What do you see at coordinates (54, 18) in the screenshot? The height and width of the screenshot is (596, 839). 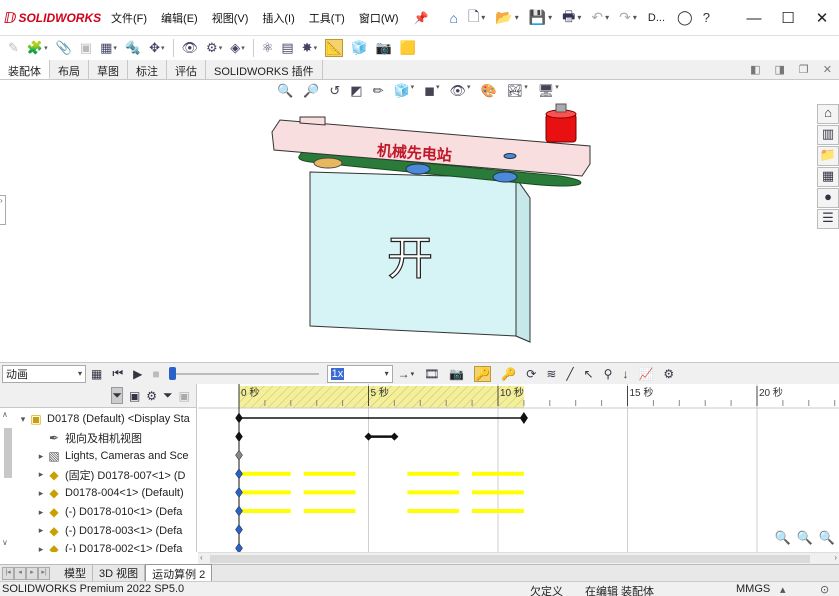 I see `app-logo: ⅅ SOLIDWORKS` at bounding box center [54, 18].